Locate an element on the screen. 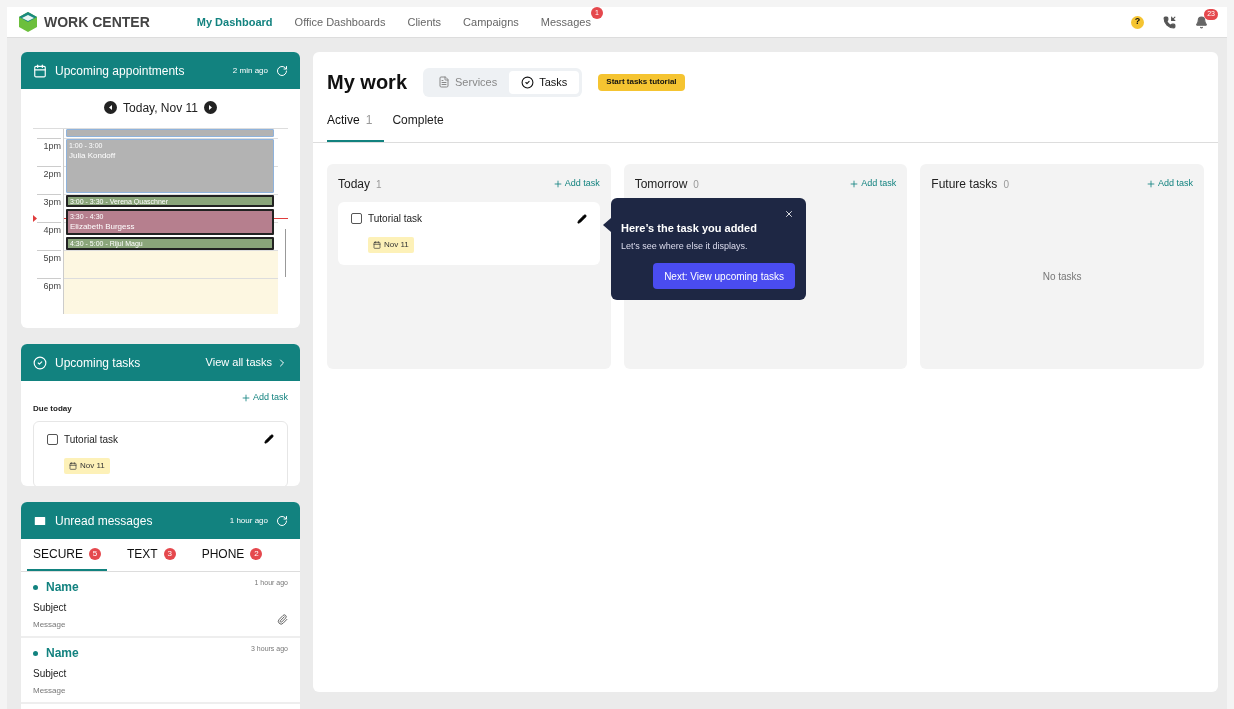 Image resolution: width=1234 pixels, height=709 pixels. popover-title: Here’s the task you added is located at coordinates (689, 228).